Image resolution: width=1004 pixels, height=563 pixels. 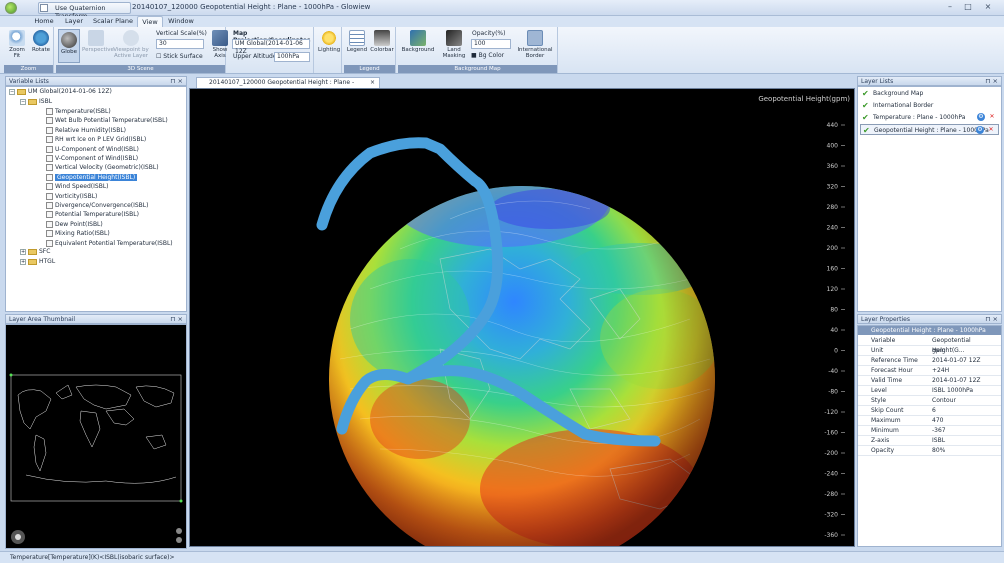 What do you see at coordinates (883, 340) in the screenshot?
I see `property-key: Variable` at bounding box center [883, 340].